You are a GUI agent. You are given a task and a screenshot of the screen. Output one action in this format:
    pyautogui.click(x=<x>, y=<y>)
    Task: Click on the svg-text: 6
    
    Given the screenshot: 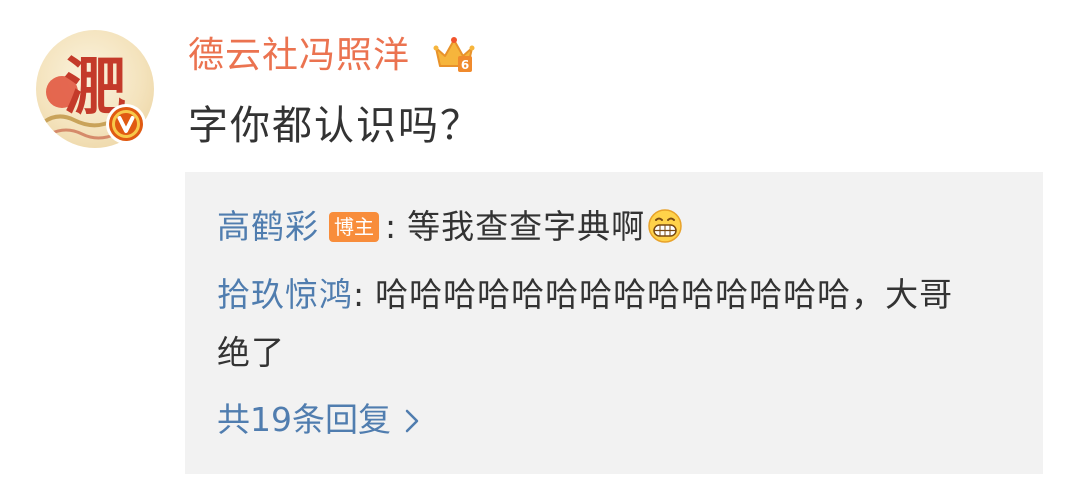 What is the action you would take?
    pyautogui.click(x=465, y=65)
    